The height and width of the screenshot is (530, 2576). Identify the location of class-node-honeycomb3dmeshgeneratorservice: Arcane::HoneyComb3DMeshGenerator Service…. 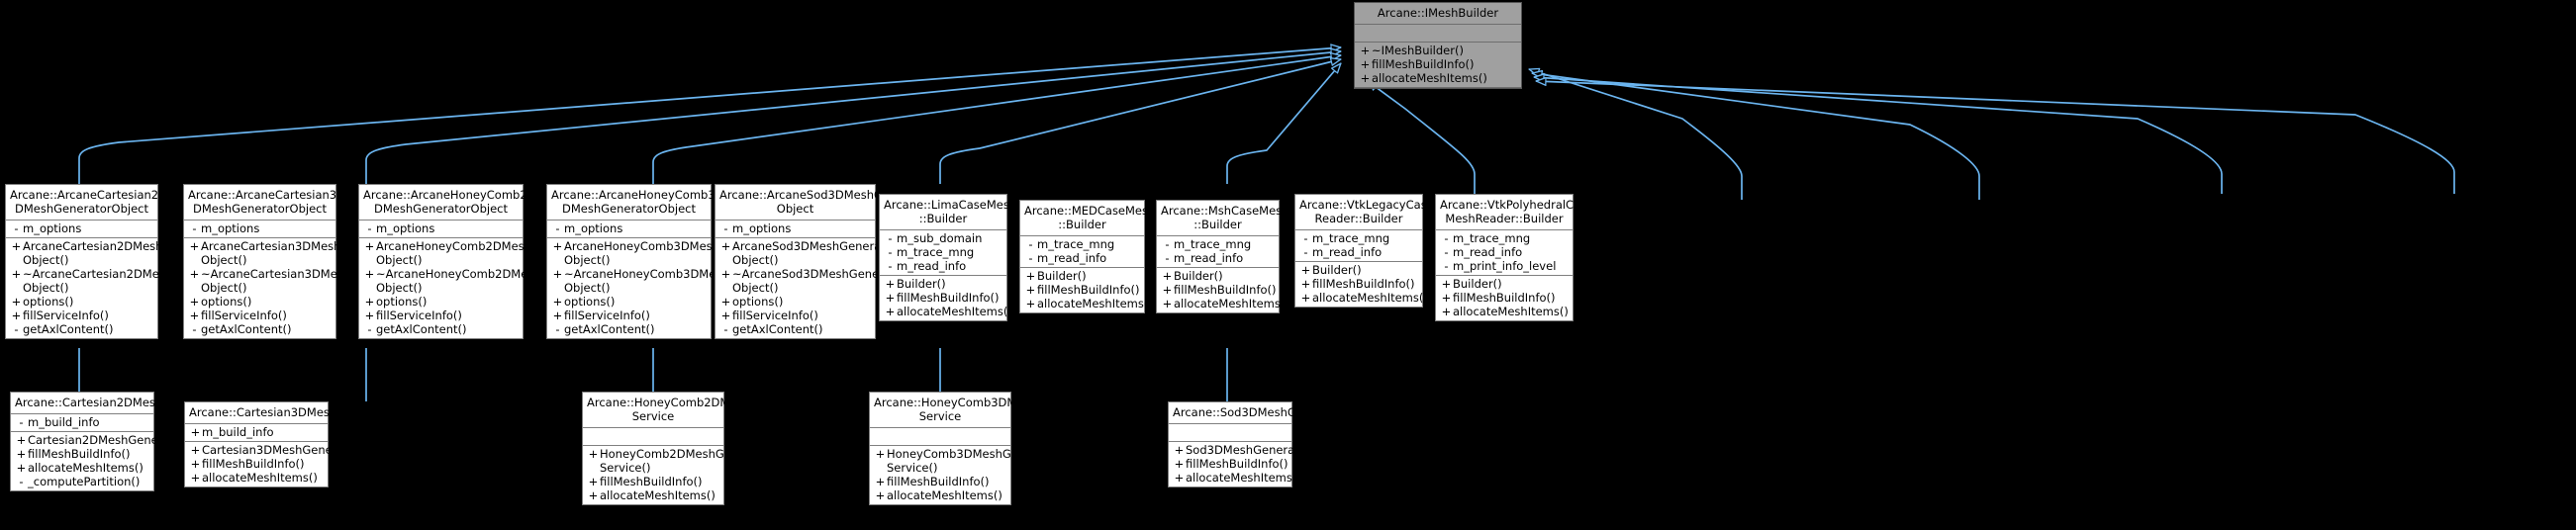
(982, 449).